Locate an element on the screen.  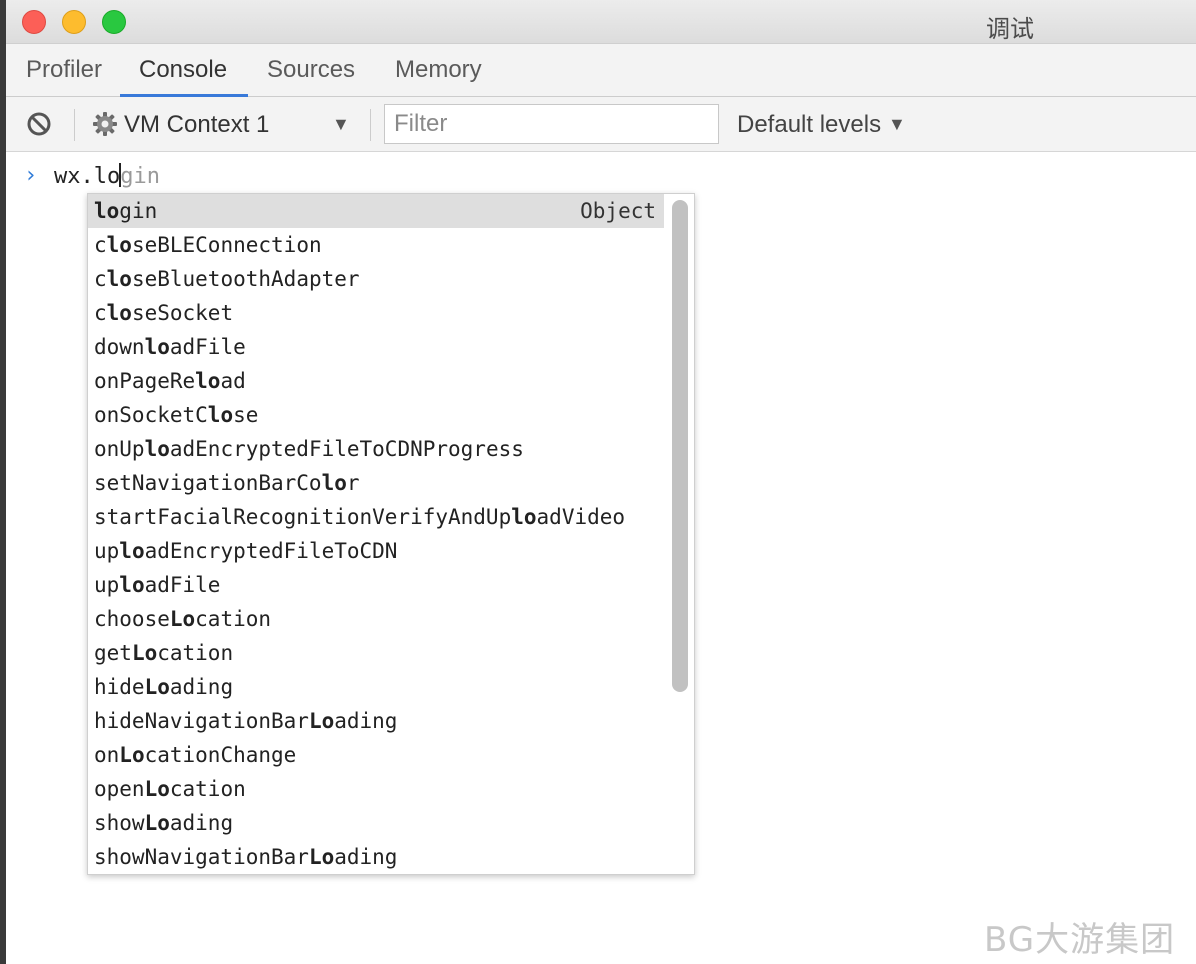
watermark: BG大游集团 is located at coordinates (1080, 940).